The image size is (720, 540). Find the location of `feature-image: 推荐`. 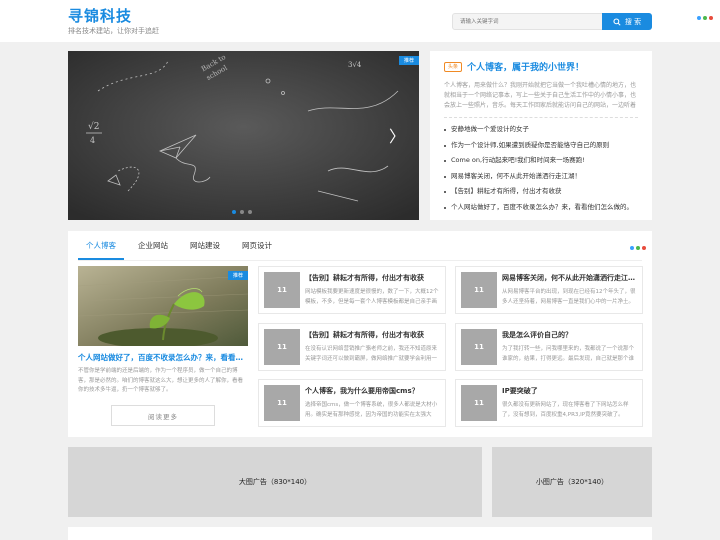

feature-image: 推荐 is located at coordinates (163, 306).